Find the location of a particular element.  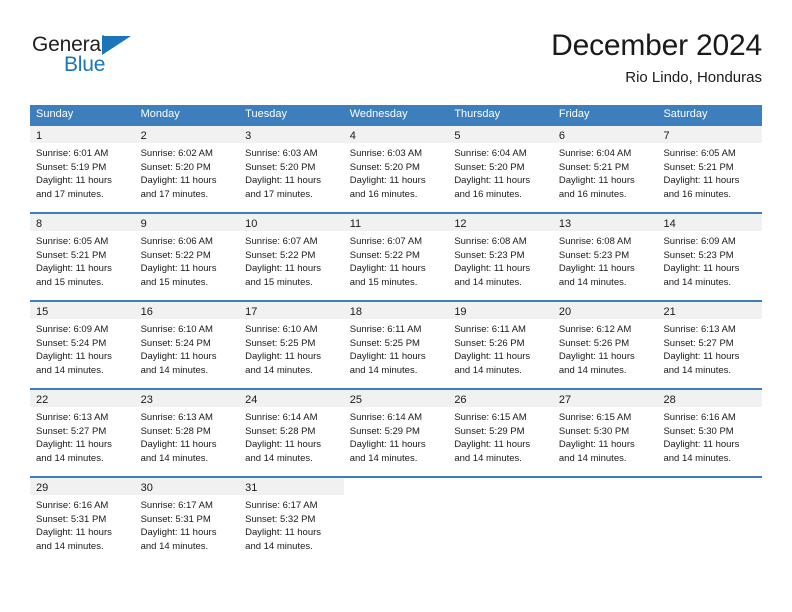

sunset-line: Sunset: 5:22 PM is located at coordinates (175, 255).